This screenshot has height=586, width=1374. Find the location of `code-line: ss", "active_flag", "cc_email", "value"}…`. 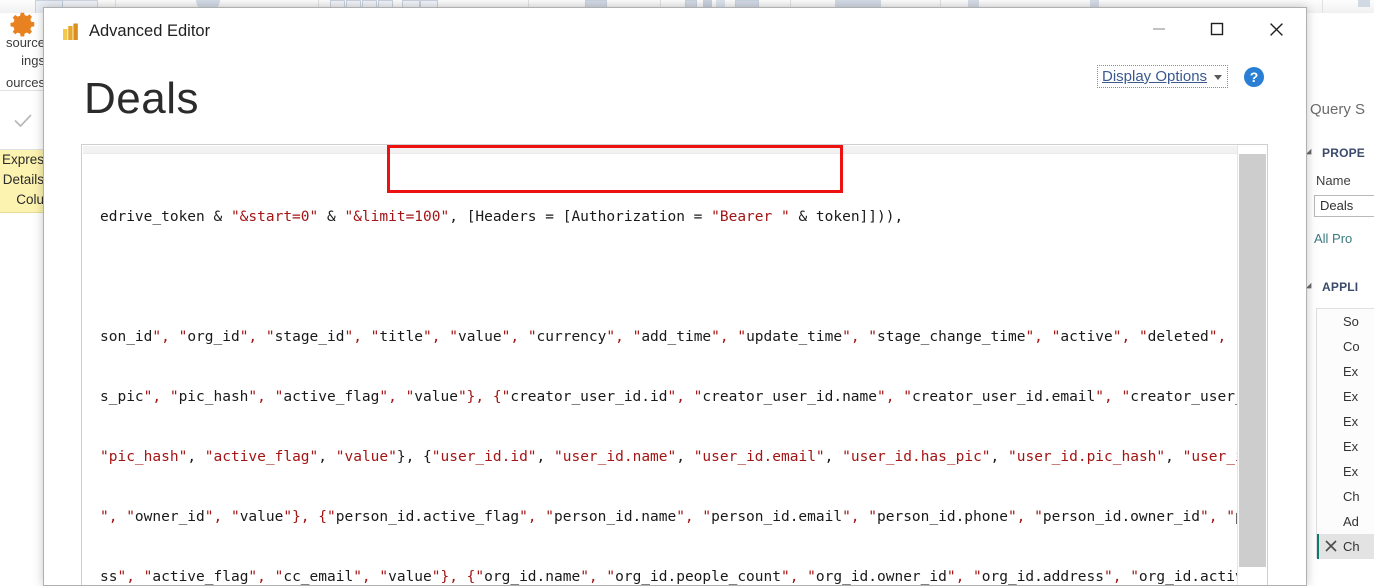

code-line: ss", "active_flag", "cc_email", "value"}… is located at coordinates (668, 577).